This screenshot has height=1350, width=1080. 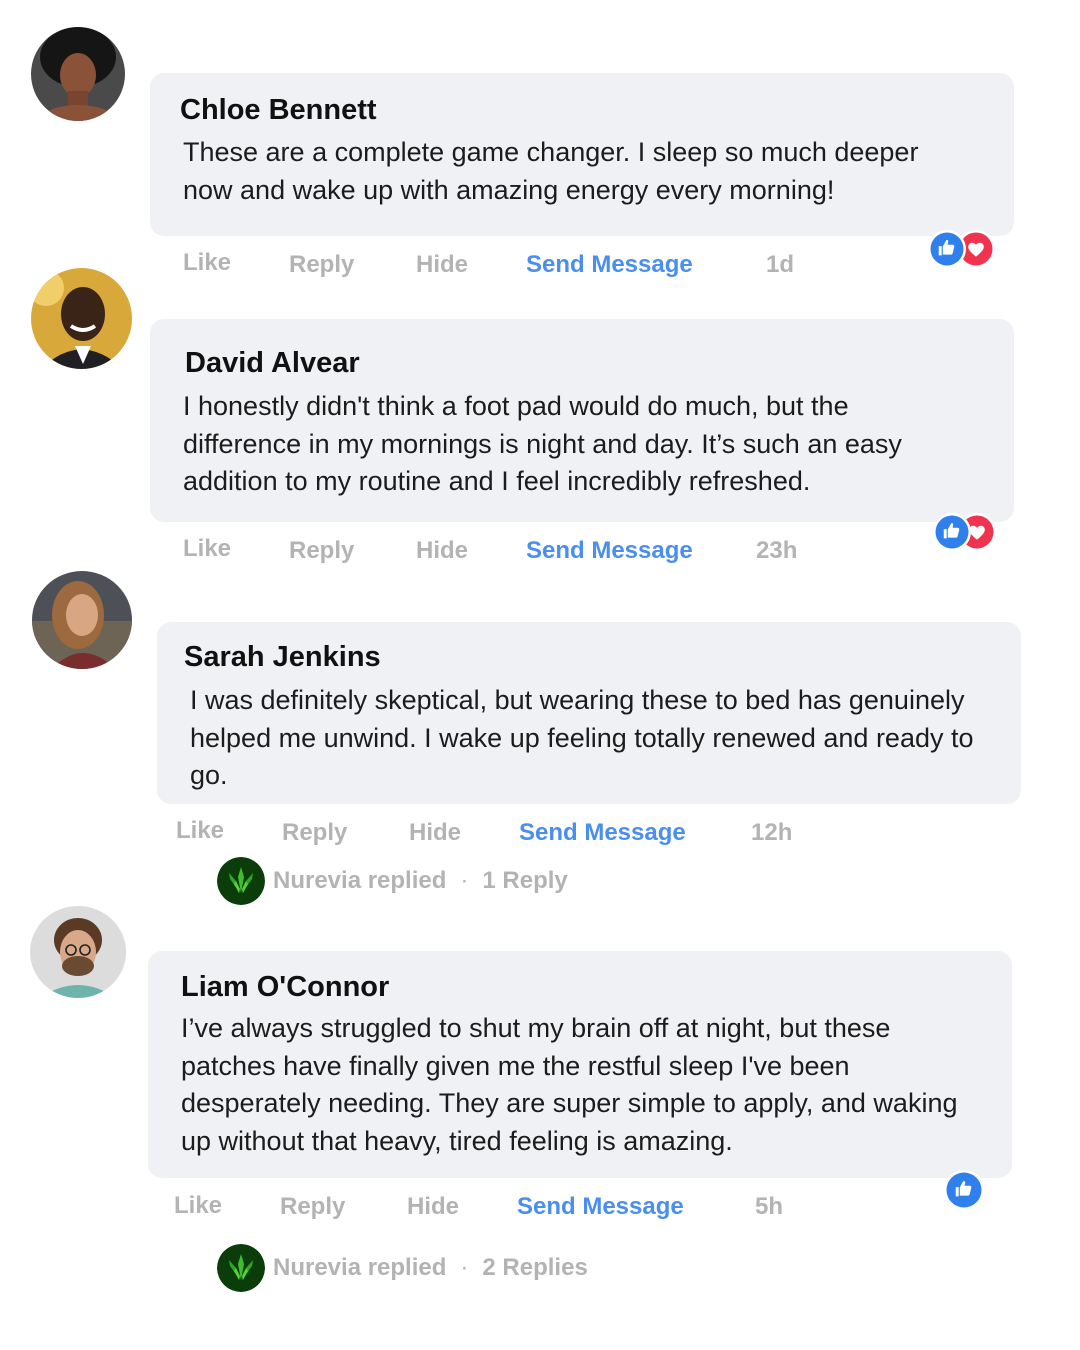 I want to click on avatar-chloe, so click(x=78, y=74).